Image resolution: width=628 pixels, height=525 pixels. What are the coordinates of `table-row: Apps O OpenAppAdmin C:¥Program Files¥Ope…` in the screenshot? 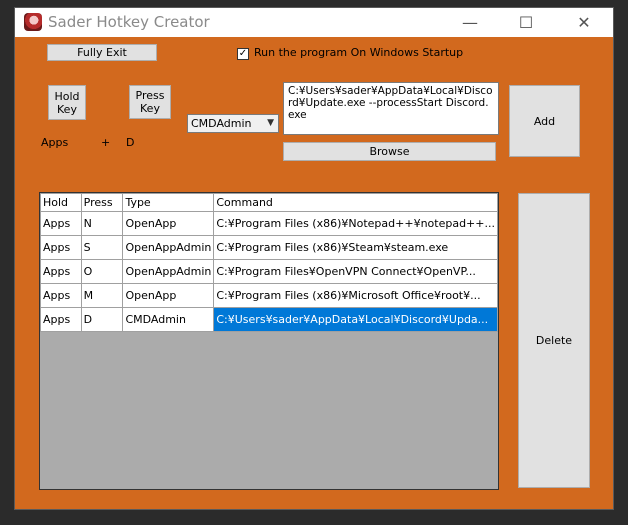 It's located at (269, 271).